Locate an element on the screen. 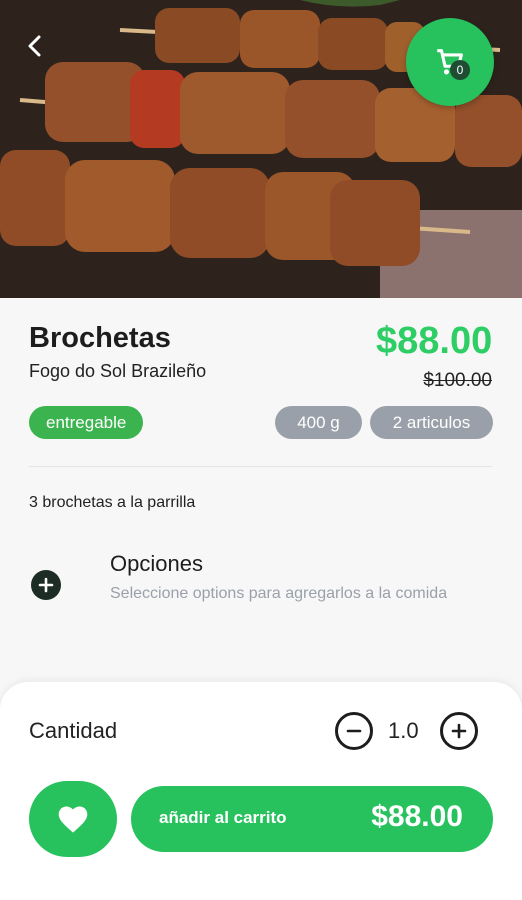  cart-button is located at coordinates (450, 62).